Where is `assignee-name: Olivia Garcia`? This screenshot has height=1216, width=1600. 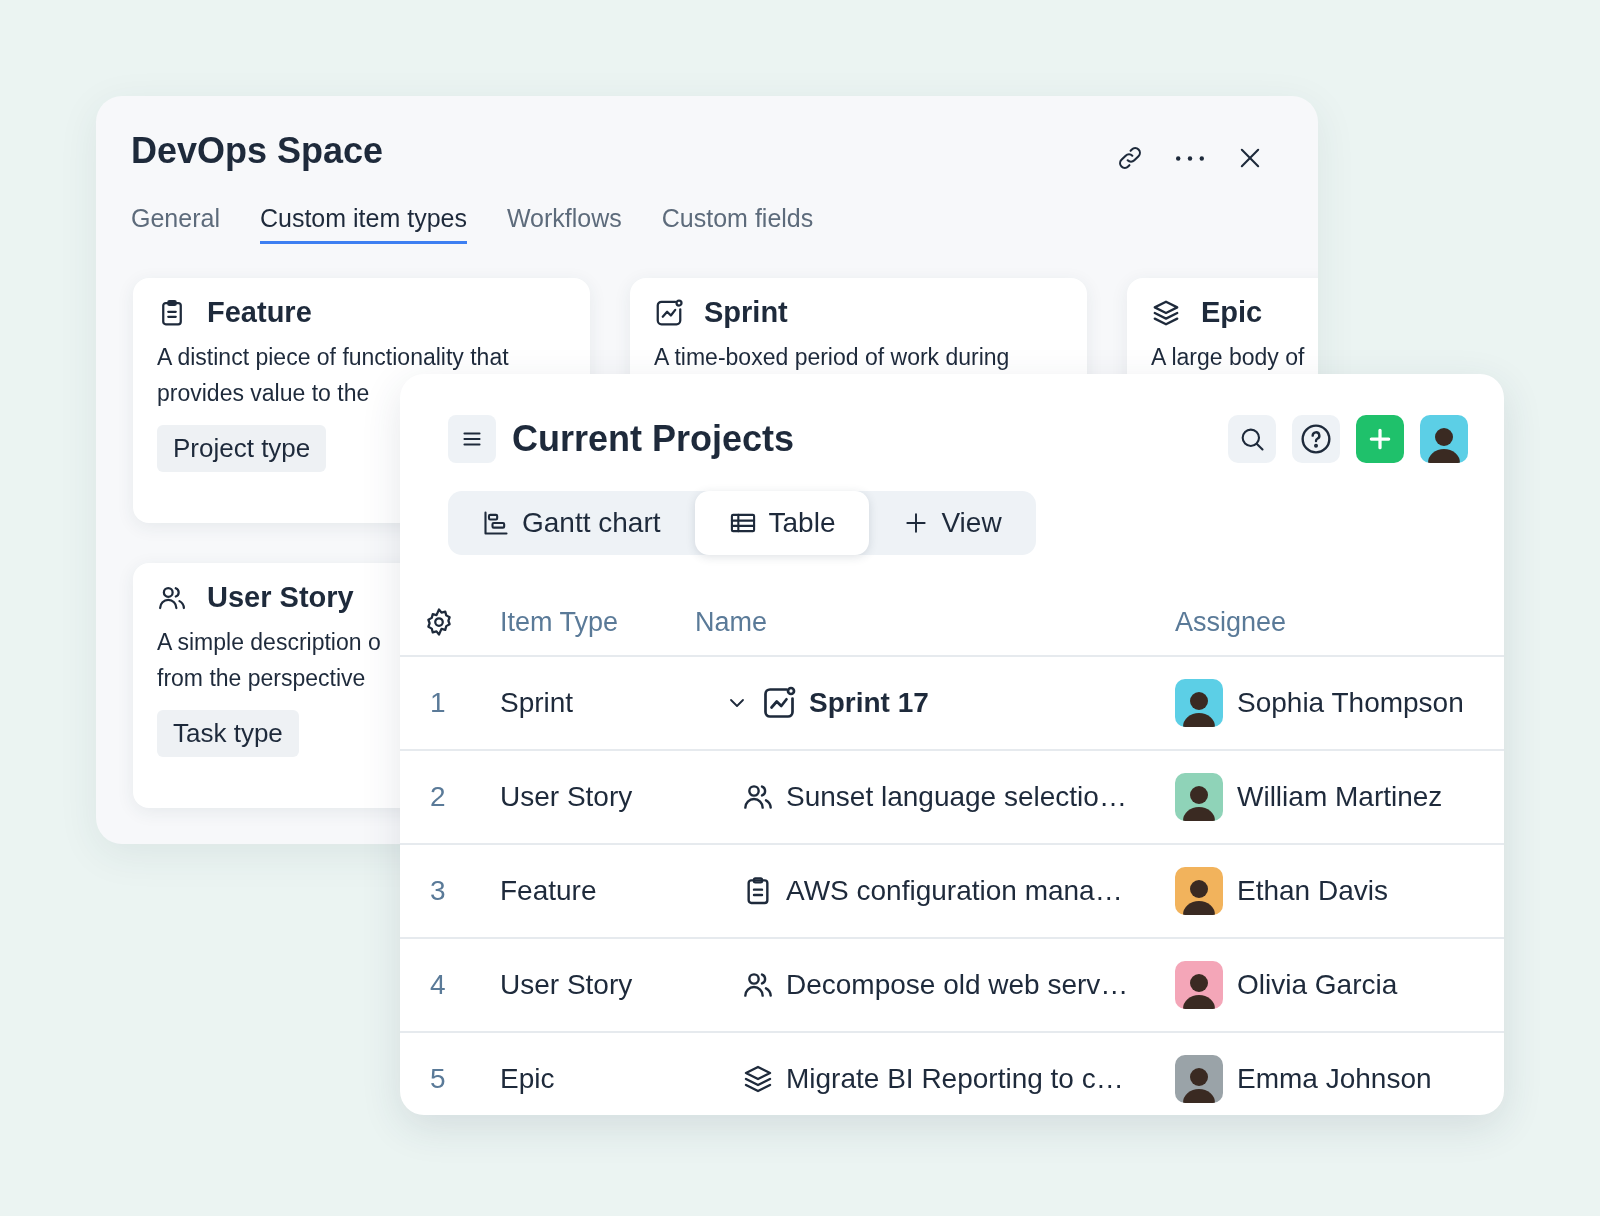 assignee-name: Olivia Garcia is located at coordinates (1317, 985).